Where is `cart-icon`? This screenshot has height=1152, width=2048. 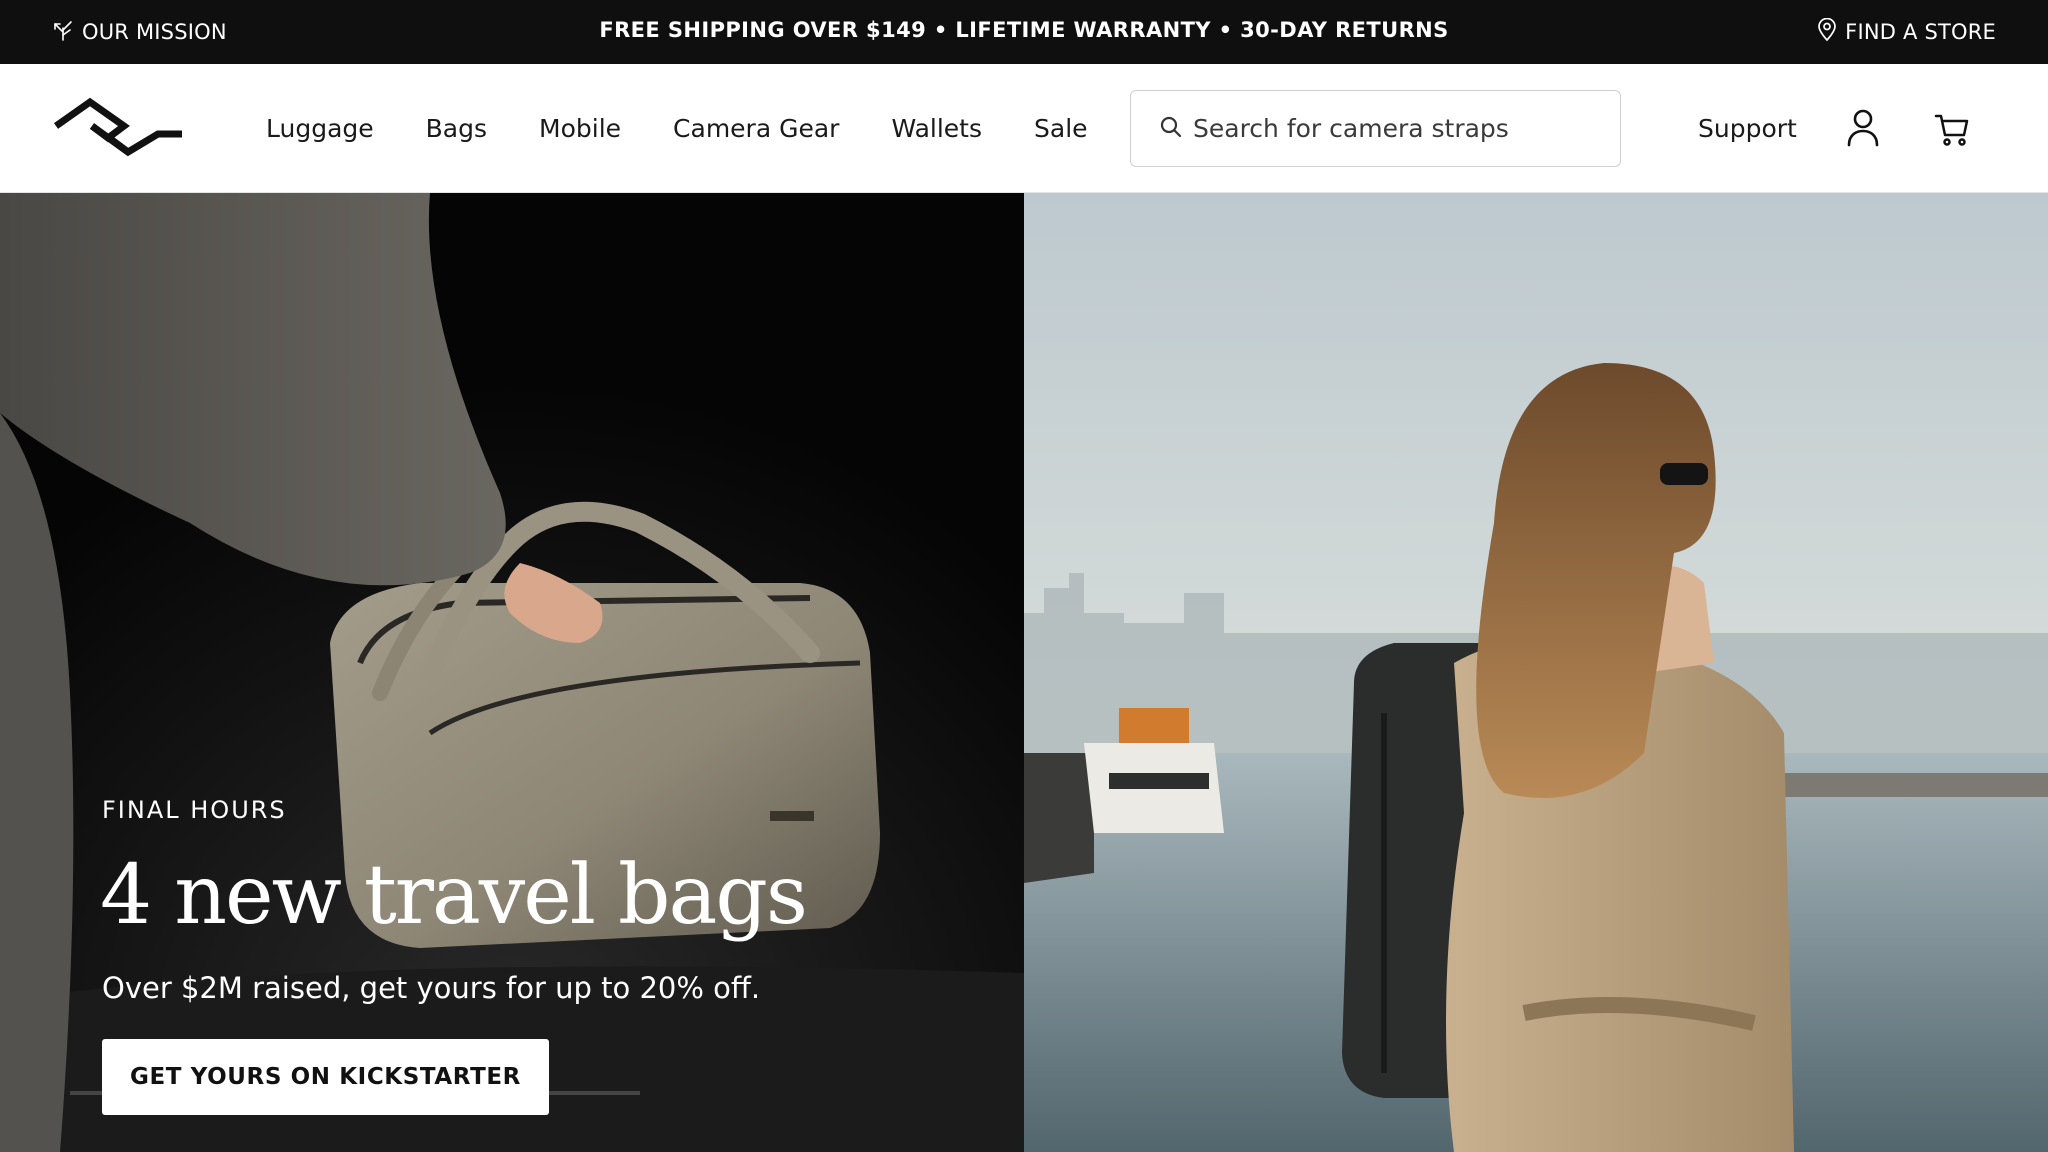
cart-icon is located at coordinates (1952, 129).